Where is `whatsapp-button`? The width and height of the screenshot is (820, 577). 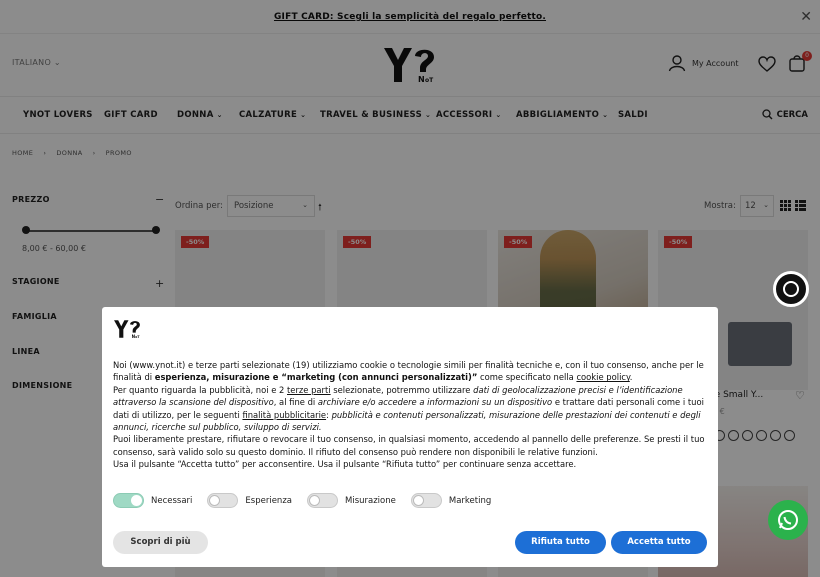
whatsapp-button is located at coordinates (788, 520).